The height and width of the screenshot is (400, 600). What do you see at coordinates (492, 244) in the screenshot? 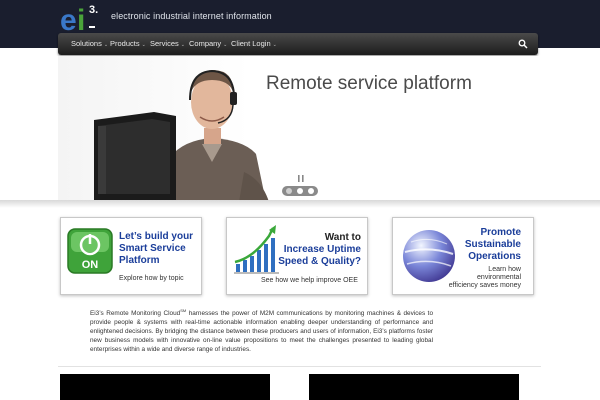
I see `feature-title: Promote Sustainable Operations` at bounding box center [492, 244].